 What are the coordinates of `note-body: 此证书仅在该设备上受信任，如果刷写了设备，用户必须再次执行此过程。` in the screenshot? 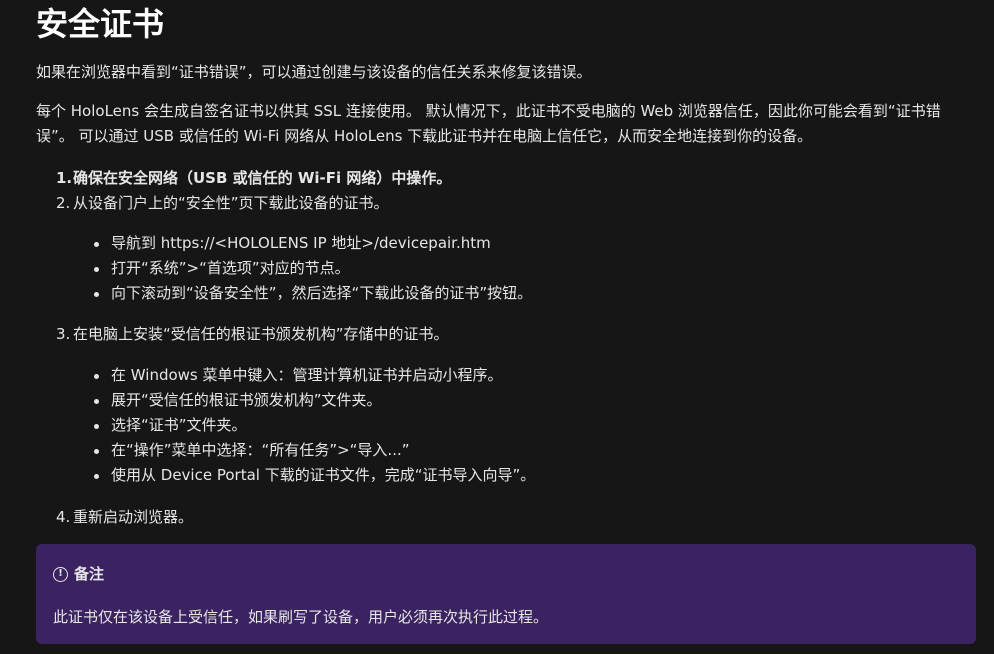 It's located at (301, 617).